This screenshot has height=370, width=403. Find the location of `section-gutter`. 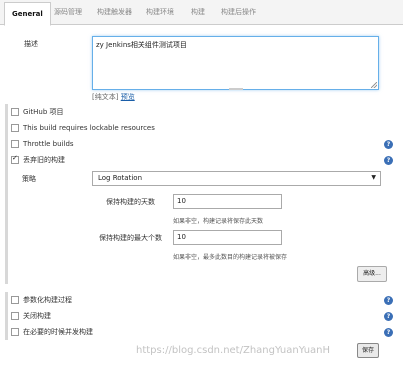

section-gutter is located at coordinates (6, 194).